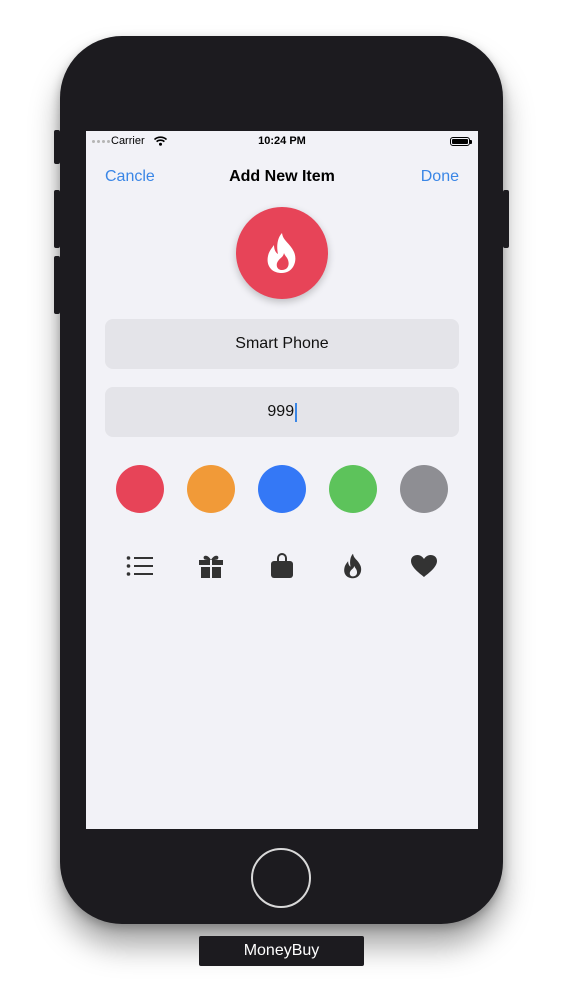 The height and width of the screenshot is (1000, 563). I want to click on side-button-volume-up, so click(57, 219).